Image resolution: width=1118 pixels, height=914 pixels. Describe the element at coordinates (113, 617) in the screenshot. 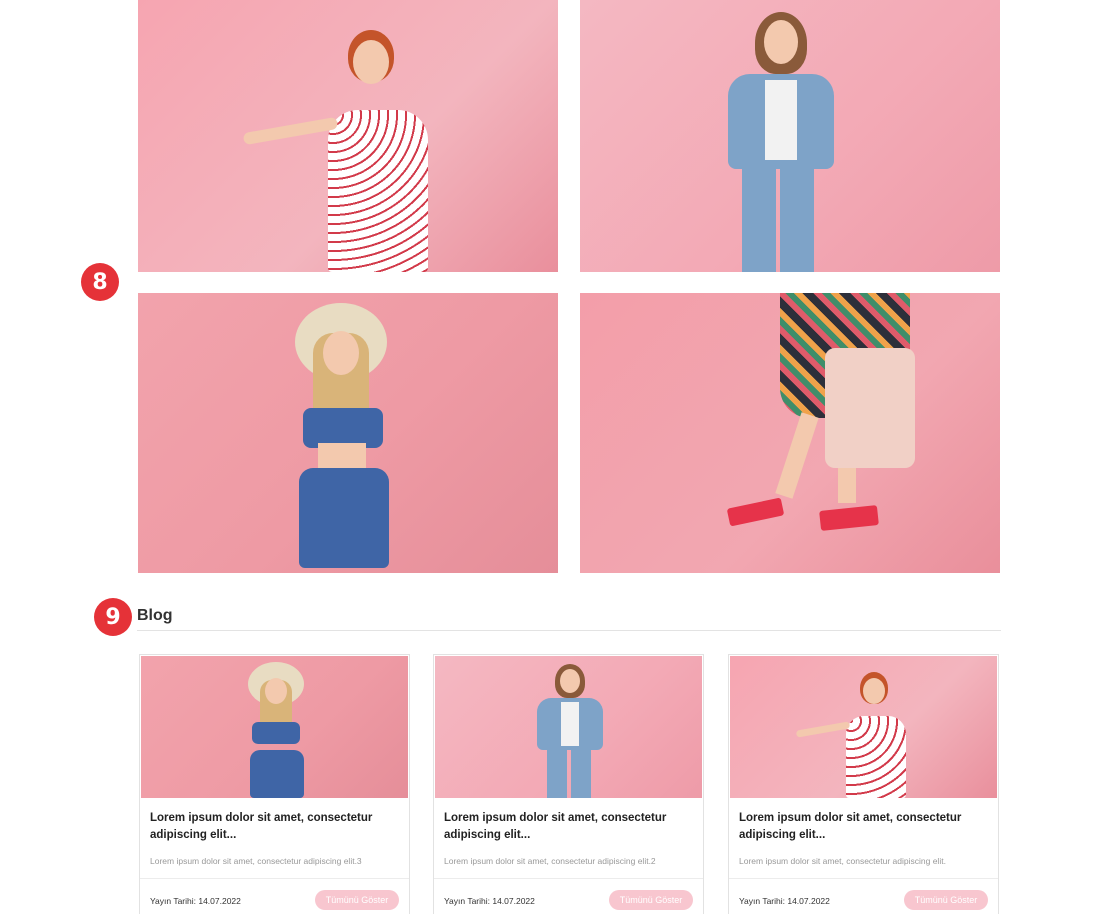

I see `section-marker-9: 9` at that location.